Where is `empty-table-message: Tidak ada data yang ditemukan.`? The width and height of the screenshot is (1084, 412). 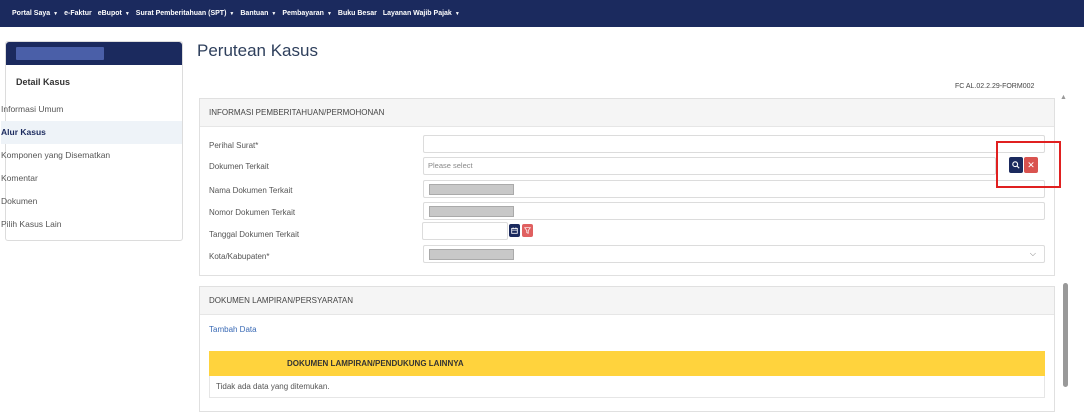 empty-table-message: Tidak ada data yang ditemukan. is located at coordinates (627, 387).